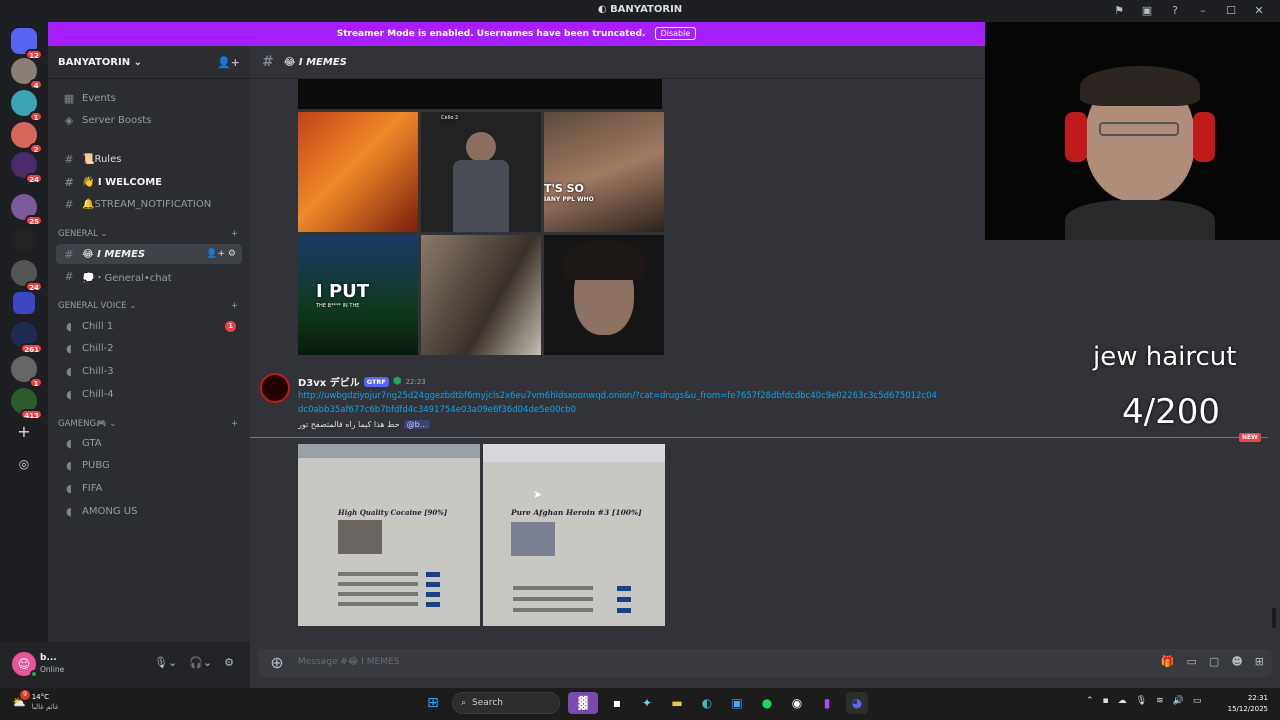 This screenshot has height=720, width=1280. Describe the element at coordinates (348, 662) in the screenshot. I see `message-input: Message #😂 I MEMES` at that location.